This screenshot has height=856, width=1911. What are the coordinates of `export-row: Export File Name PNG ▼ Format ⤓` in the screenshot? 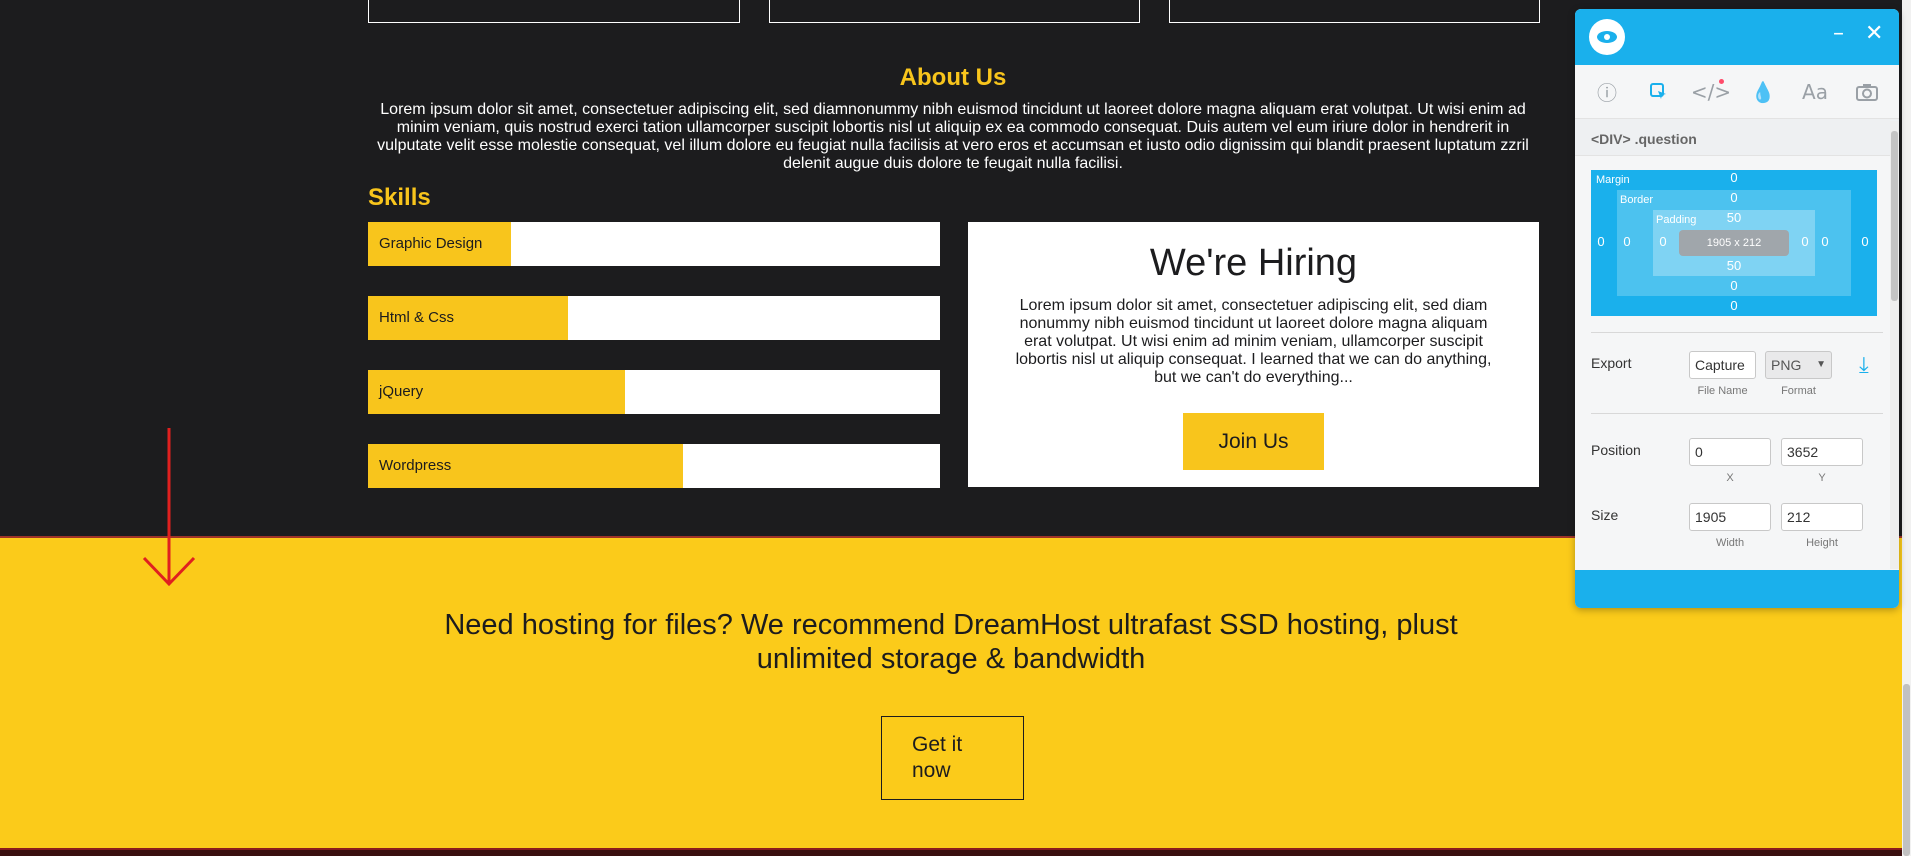 It's located at (1737, 377).